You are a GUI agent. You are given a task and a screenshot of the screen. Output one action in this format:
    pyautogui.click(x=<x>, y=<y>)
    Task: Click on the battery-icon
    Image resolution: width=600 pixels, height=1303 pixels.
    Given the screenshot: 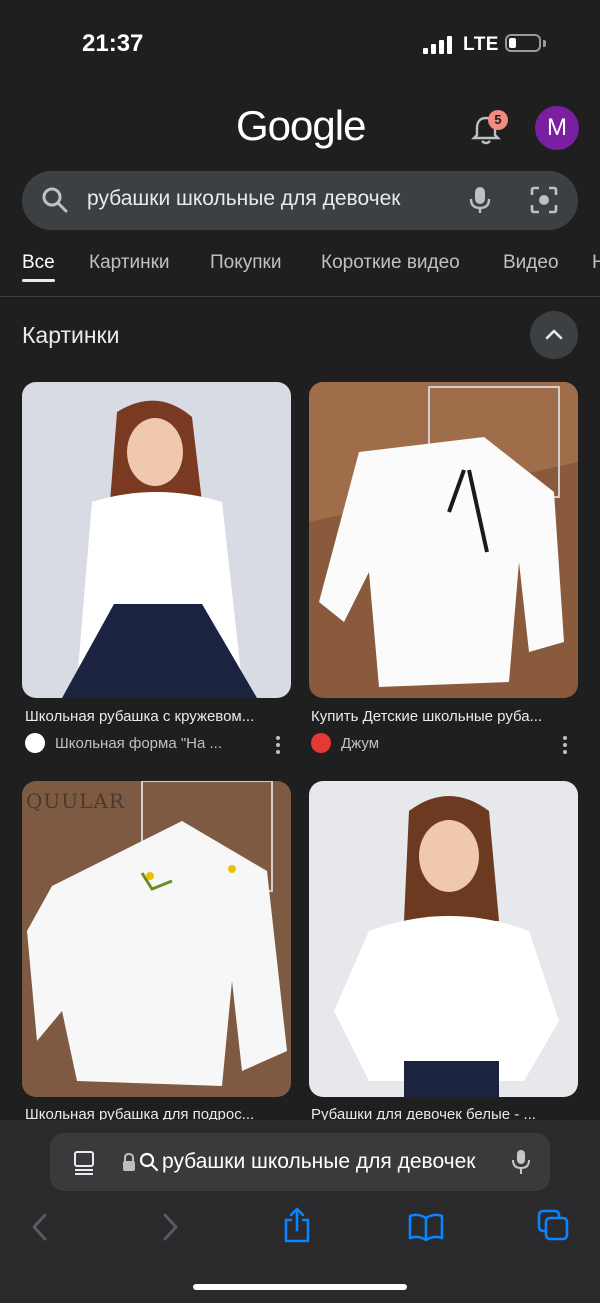 What is the action you would take?
    pyautogui.click(x=523, y=43)
    